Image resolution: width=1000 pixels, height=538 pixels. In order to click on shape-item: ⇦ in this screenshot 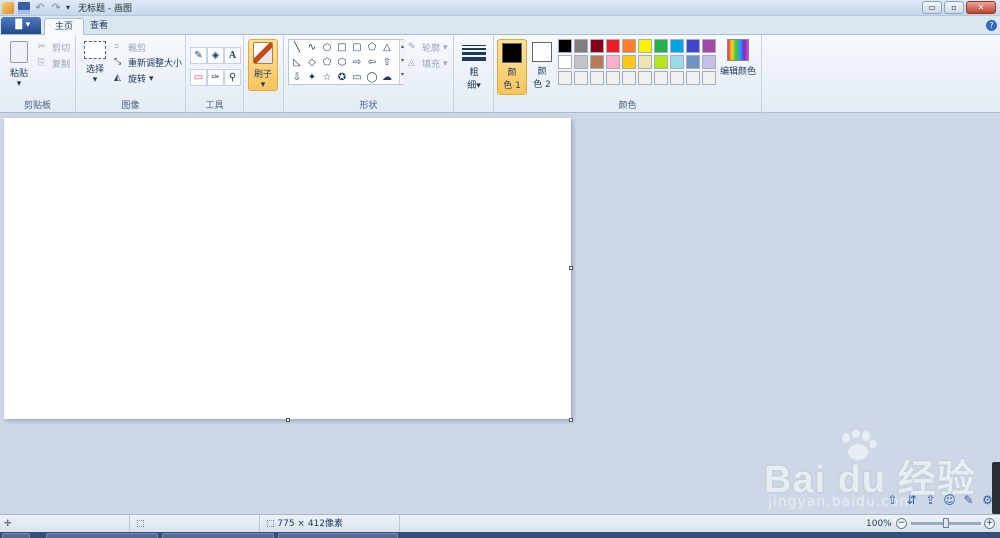, I will do `click(372, 62)`.